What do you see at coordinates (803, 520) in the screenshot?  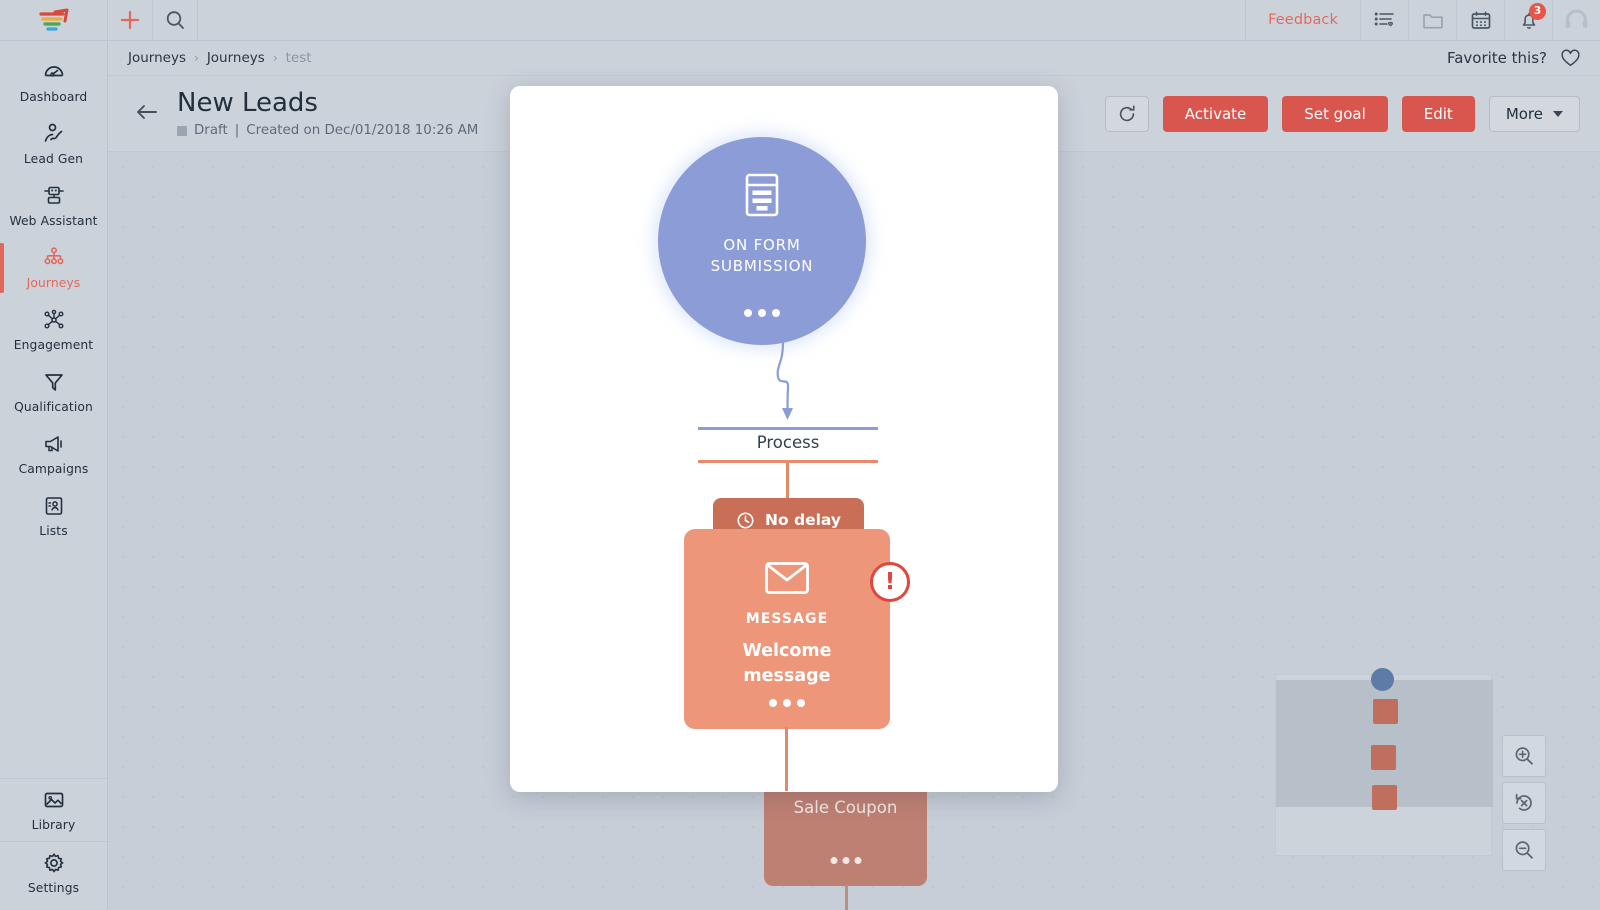 I see `delay-label: No delay` at bounding box center [803, 520].